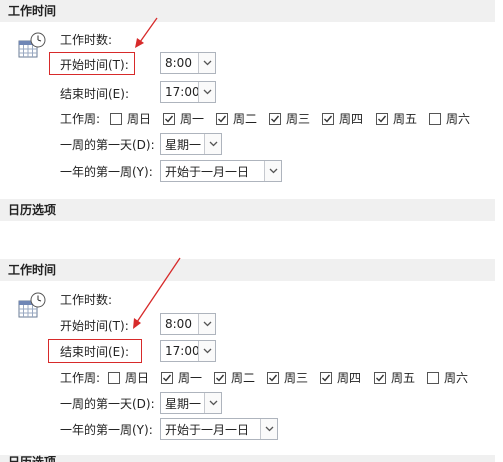 The width and height of the screenshot is (503, 462). I want to click on work-time-header: 工作时间, so click(247, 11).